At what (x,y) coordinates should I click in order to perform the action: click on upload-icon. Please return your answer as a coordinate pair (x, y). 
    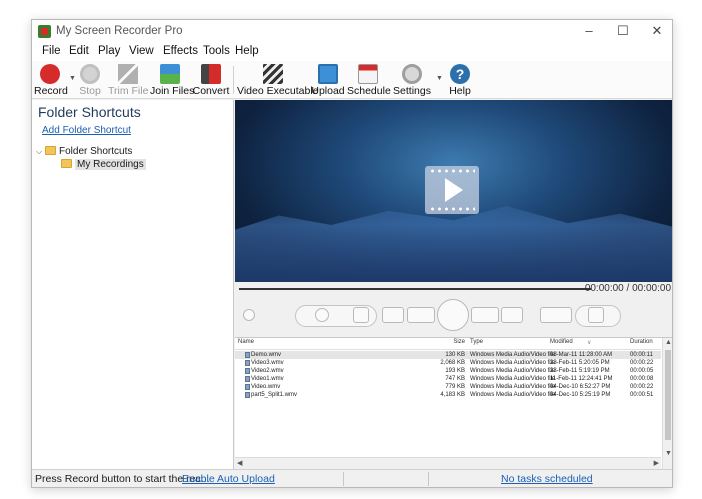
    Looking at the image, I should click on (328, 74).